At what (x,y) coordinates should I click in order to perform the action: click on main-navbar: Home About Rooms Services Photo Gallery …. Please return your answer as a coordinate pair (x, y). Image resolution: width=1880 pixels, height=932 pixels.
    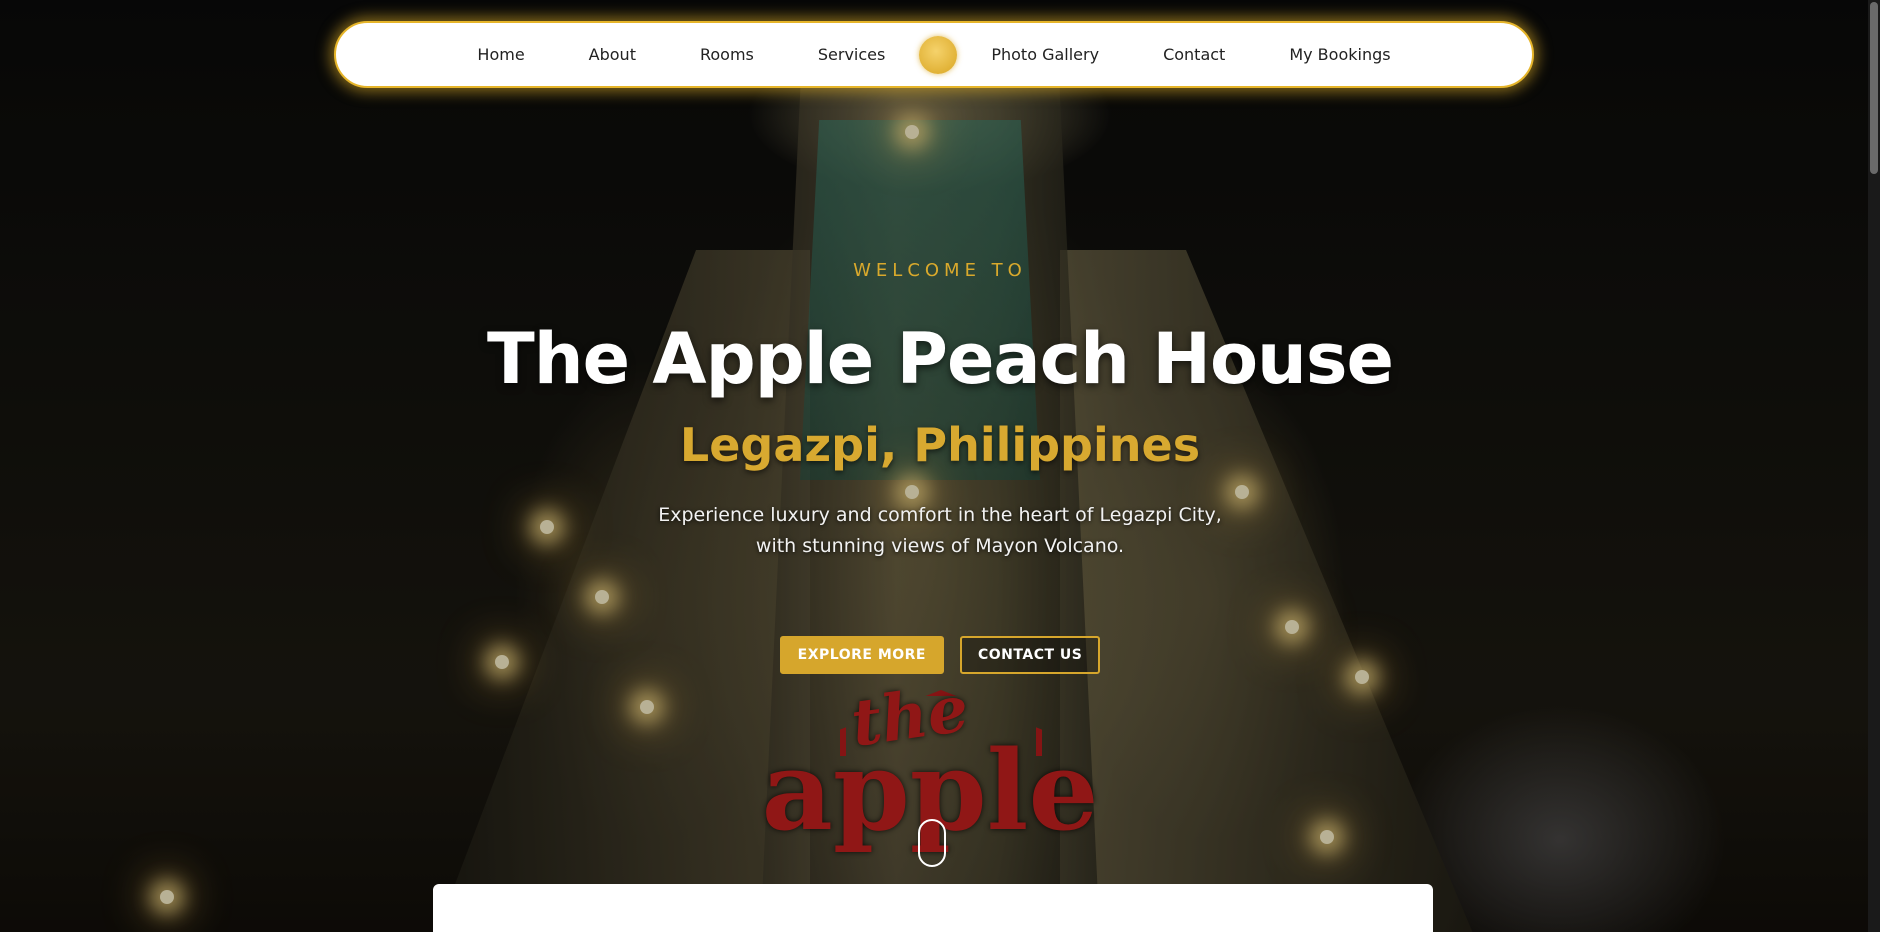
    Looking at the image, I should click on (934, 54).